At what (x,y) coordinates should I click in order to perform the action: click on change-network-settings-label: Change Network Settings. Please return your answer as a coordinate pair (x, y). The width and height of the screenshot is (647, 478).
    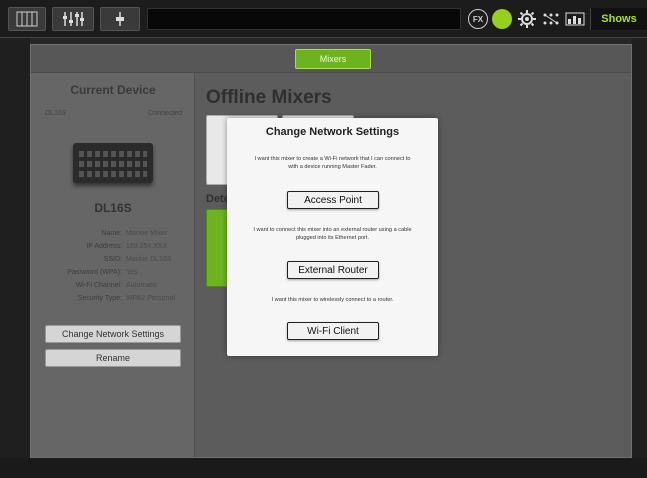
    Looking at the image, I should click on (113, 334).